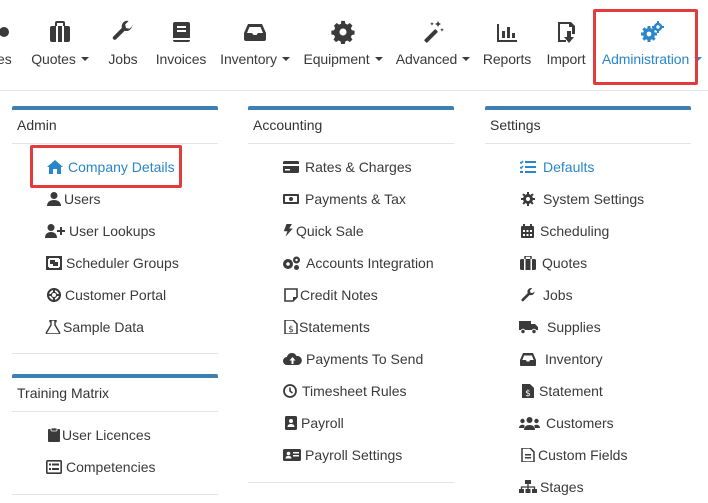 Image resolution: width=708 pixels, height=503 pixels. I want to click on nav-label: Administration, so click(652, 59).